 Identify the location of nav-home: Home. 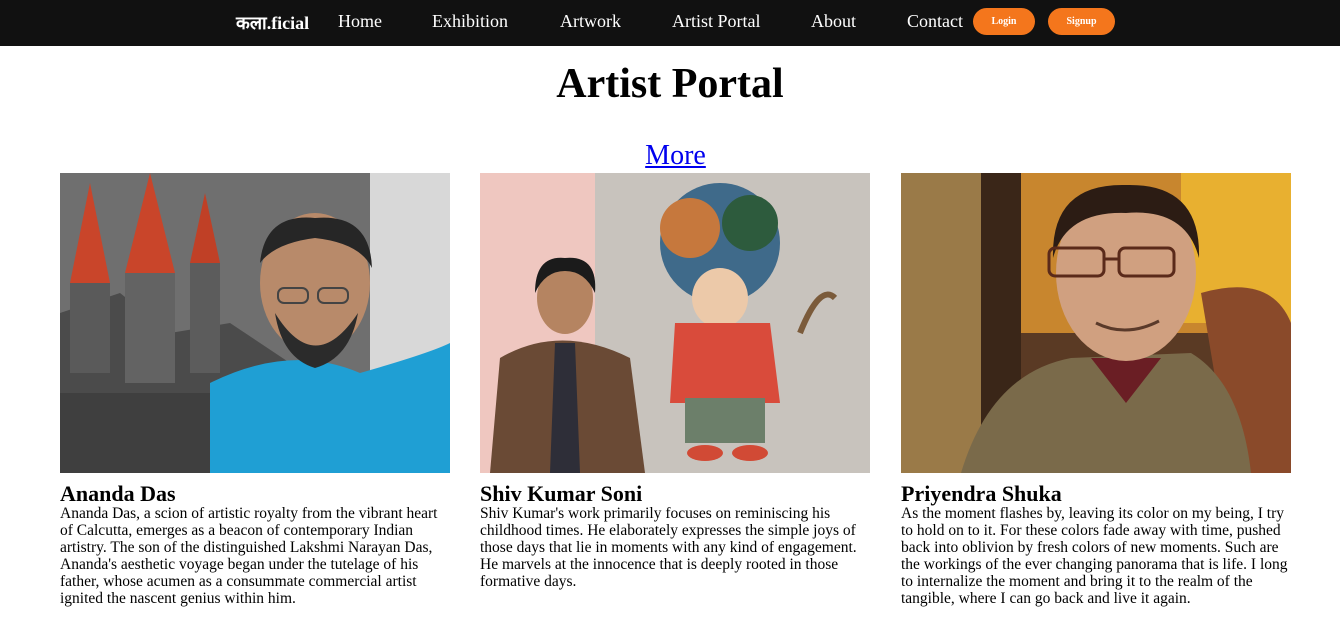
(360, 21).